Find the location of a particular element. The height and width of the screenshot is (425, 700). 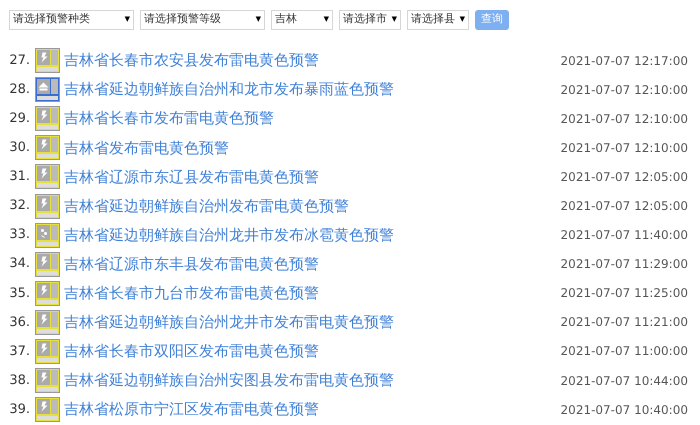

item-number: 37. is located at coordinates (19, 351).